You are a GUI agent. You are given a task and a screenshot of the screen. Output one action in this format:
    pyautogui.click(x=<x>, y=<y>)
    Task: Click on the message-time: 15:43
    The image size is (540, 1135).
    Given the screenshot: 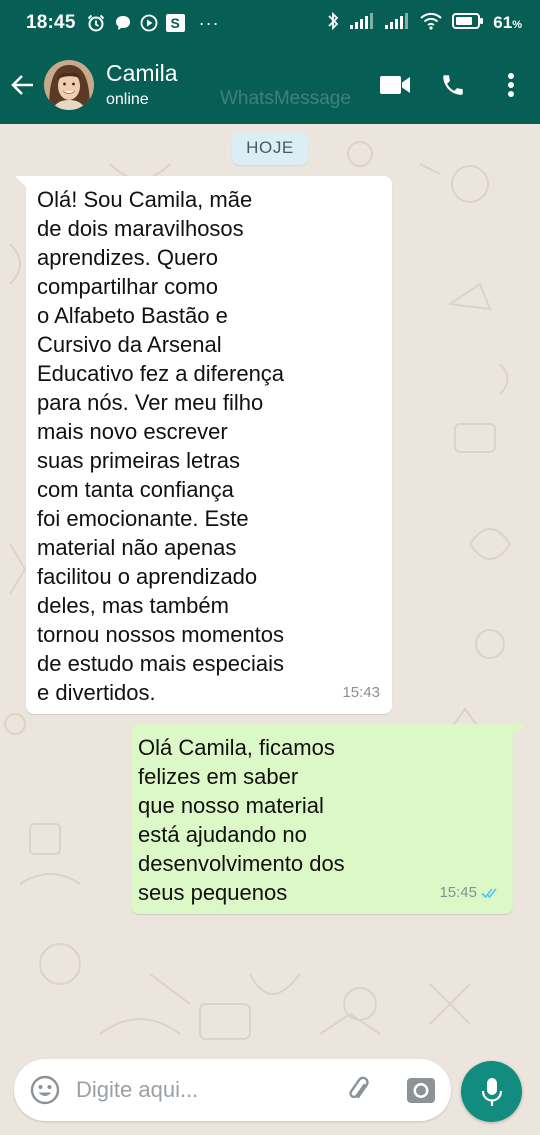 What is the action you would take?
    pyautogui.click(x=361, y=692)
    